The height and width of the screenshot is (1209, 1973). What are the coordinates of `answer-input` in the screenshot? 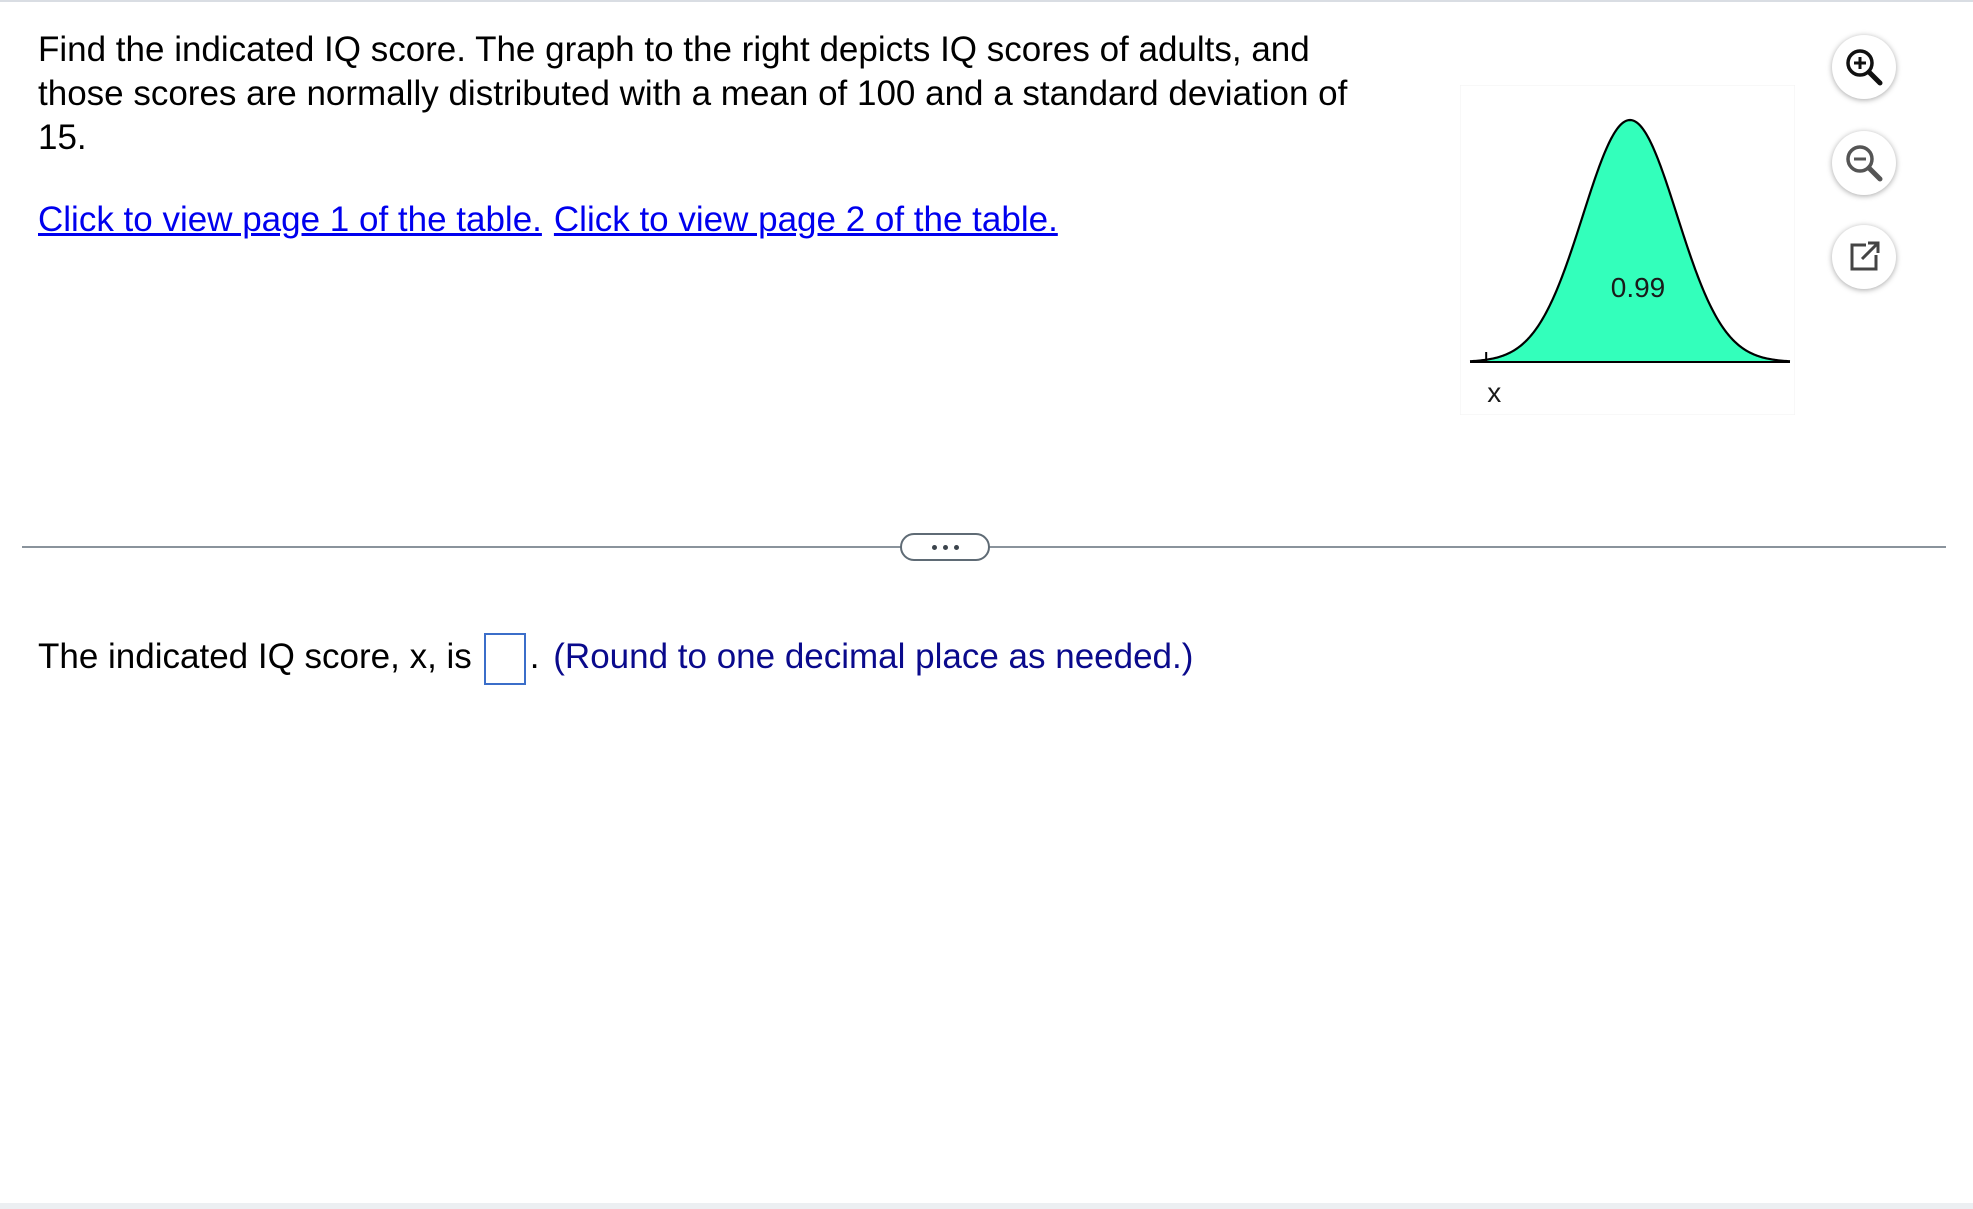 It's located at (504, 658).